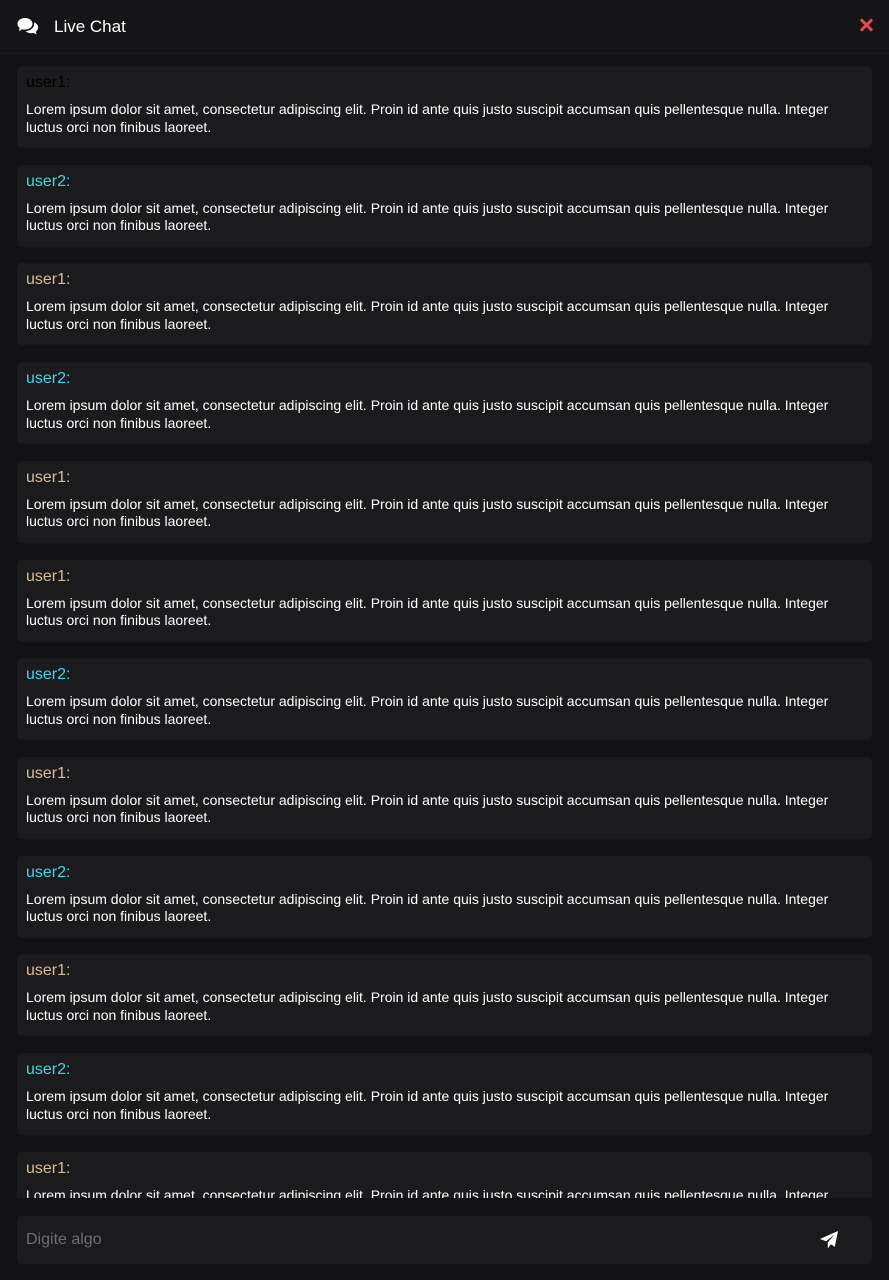 This screenshot has width=889, height=1280. I want to click on message-composer, so click(444, 1240).